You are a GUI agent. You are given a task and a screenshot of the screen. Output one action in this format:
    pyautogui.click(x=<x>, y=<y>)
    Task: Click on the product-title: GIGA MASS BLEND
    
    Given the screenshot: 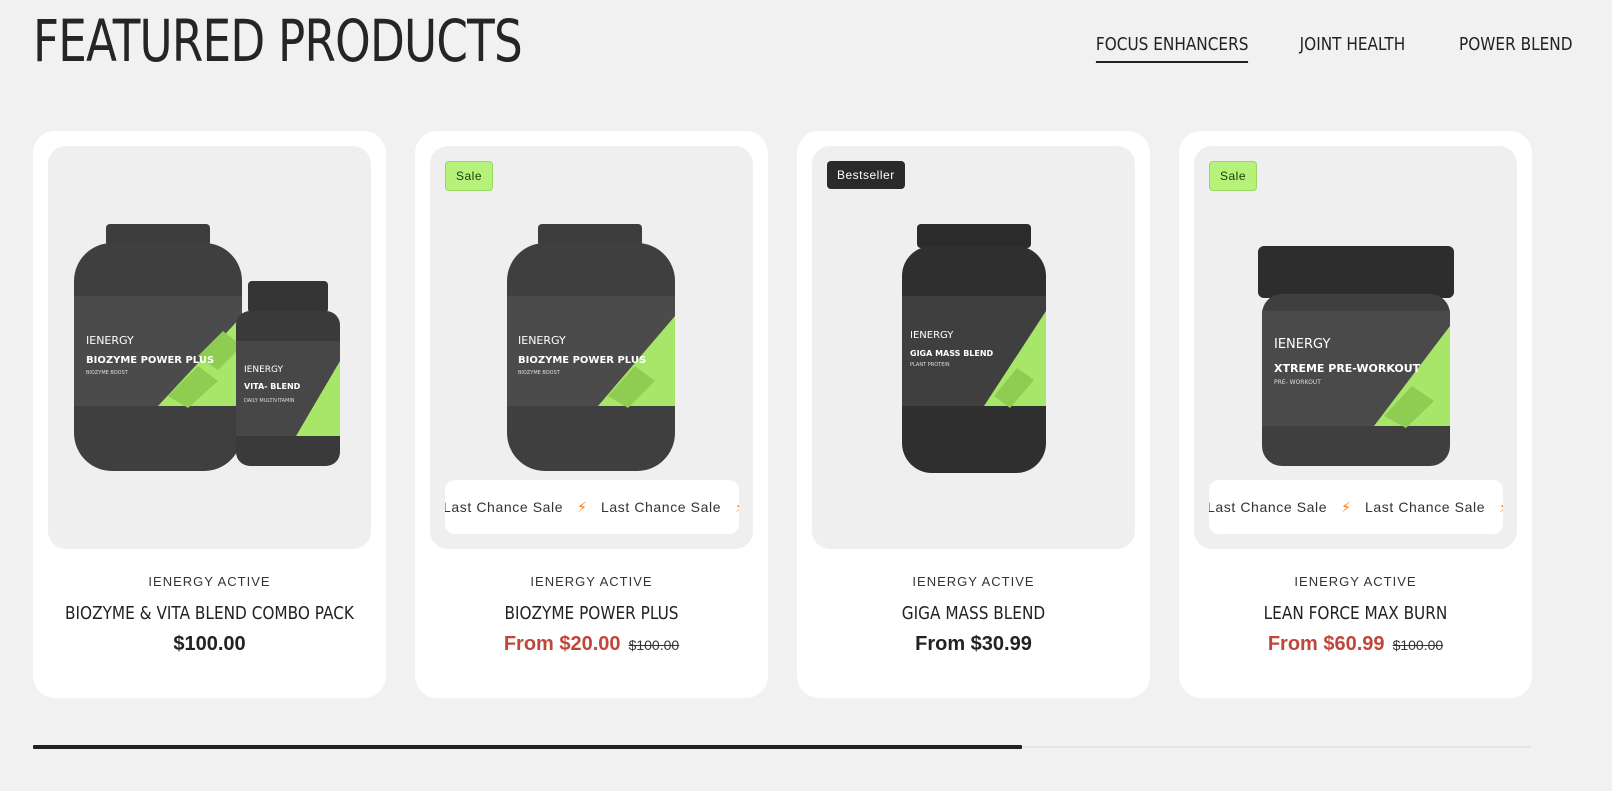 What is the action you would take?
    pyautogui.click(x=973, y=613)
    